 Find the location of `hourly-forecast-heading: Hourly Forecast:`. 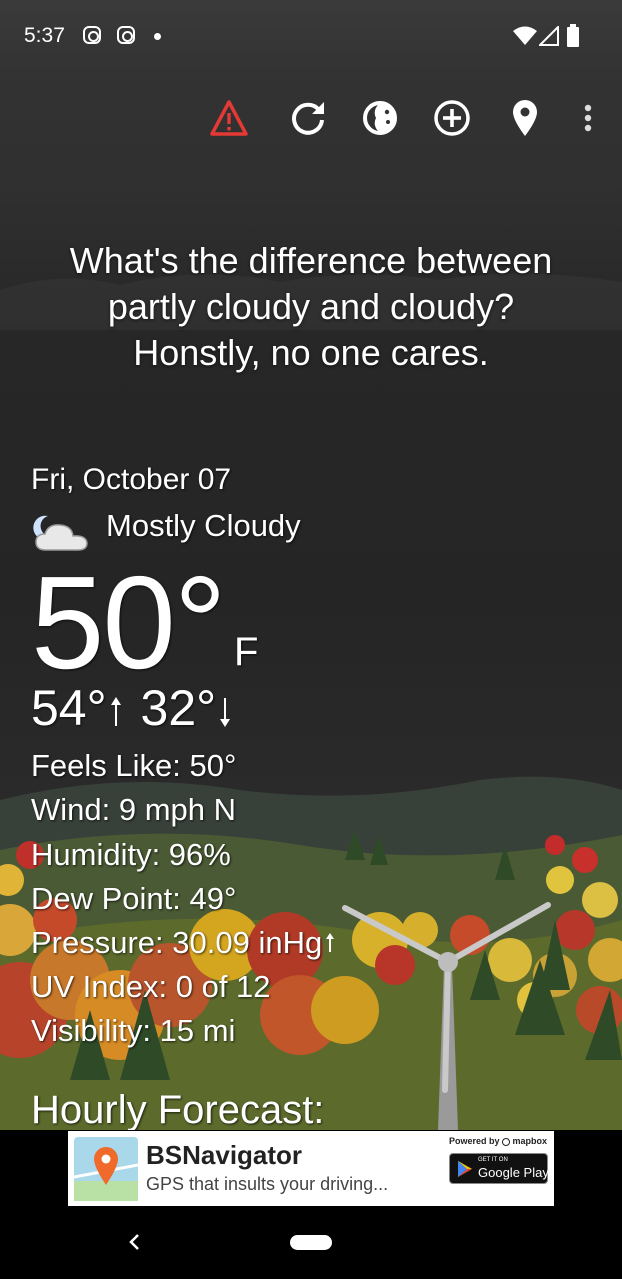

hourly-forecast-heading: Hourly Forecast: is located at coordinates (178, 1109).